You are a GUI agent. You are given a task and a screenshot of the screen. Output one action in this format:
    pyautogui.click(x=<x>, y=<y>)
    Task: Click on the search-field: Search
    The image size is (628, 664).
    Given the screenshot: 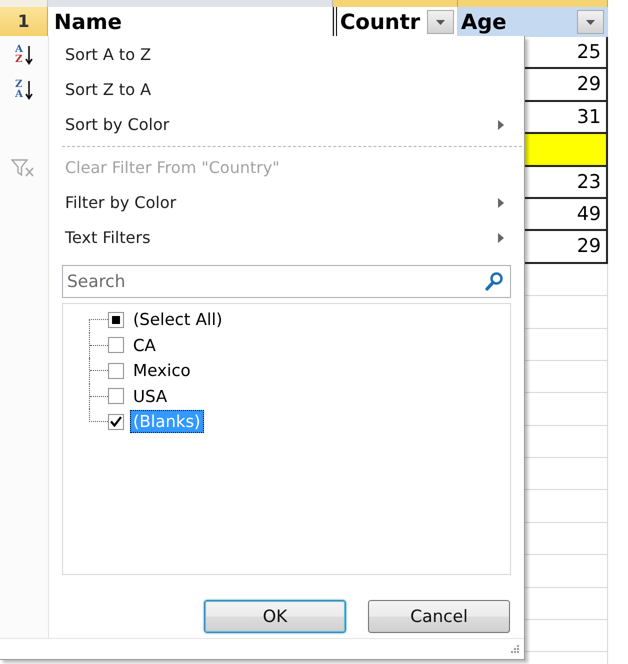 What is the action you would take?
    pyautogui.click(x=286, y=281)
    